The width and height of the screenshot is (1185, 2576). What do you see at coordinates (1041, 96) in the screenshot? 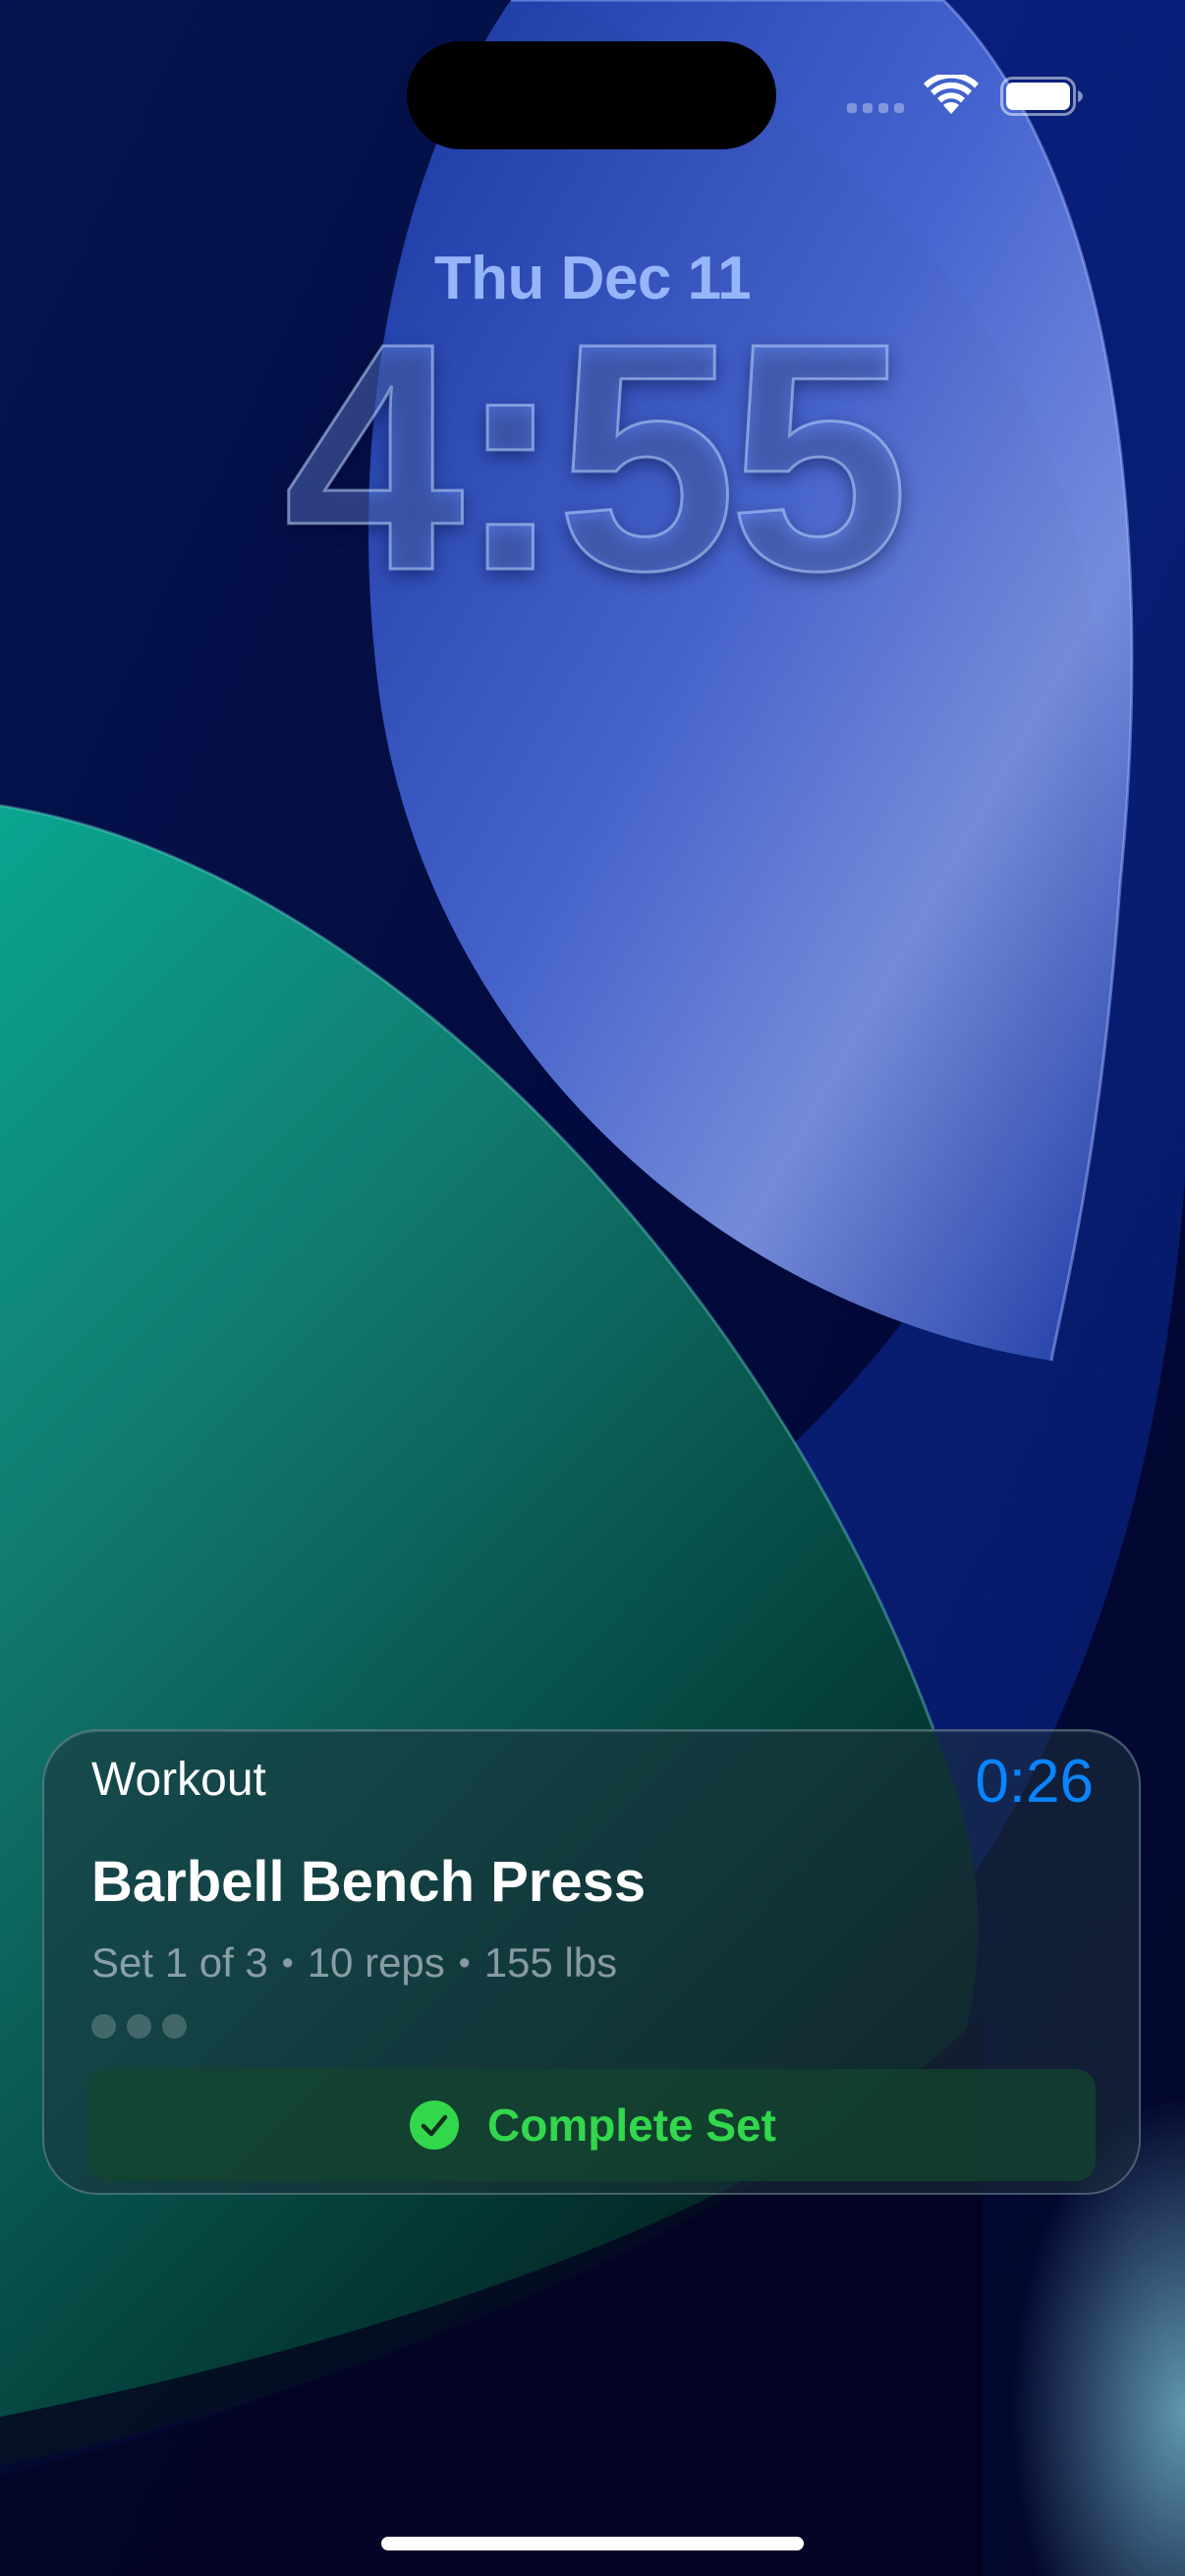
I see `battery-icon` at bounding box center [1041, 96].